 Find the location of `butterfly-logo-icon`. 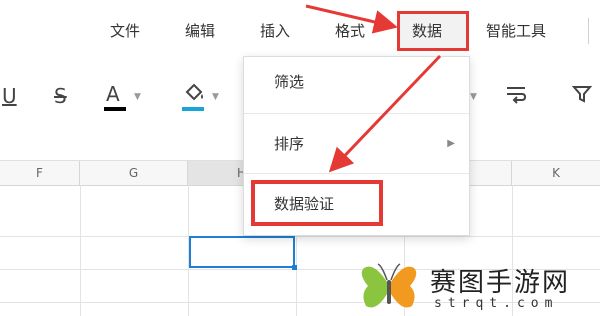

butterfly-logo-icon is located at coordinates (389, 285).